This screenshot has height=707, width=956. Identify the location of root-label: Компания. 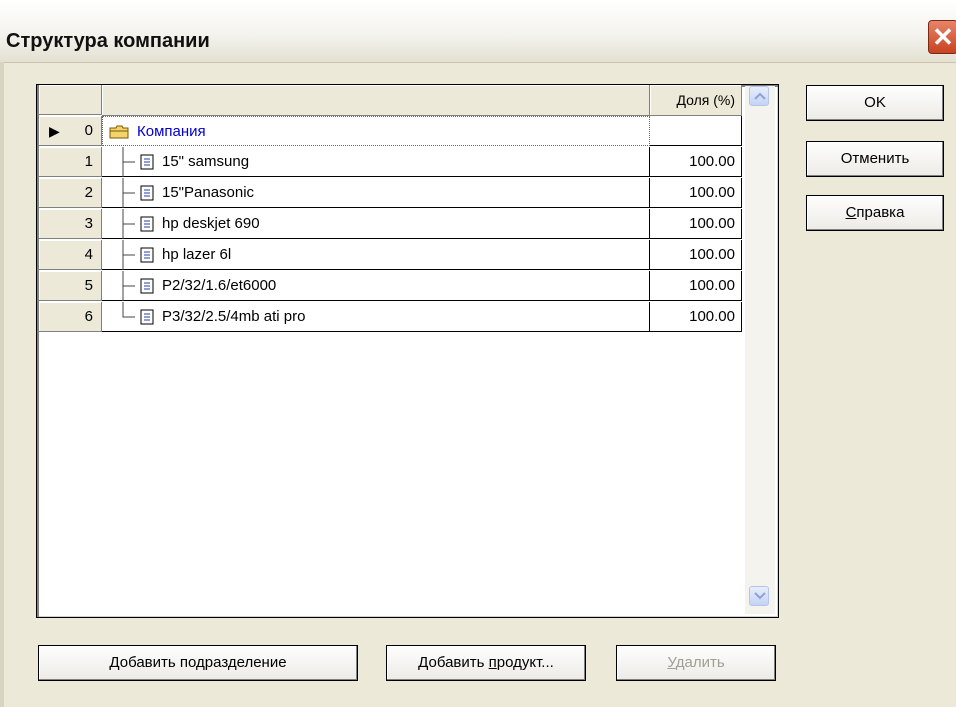
(171, 131).